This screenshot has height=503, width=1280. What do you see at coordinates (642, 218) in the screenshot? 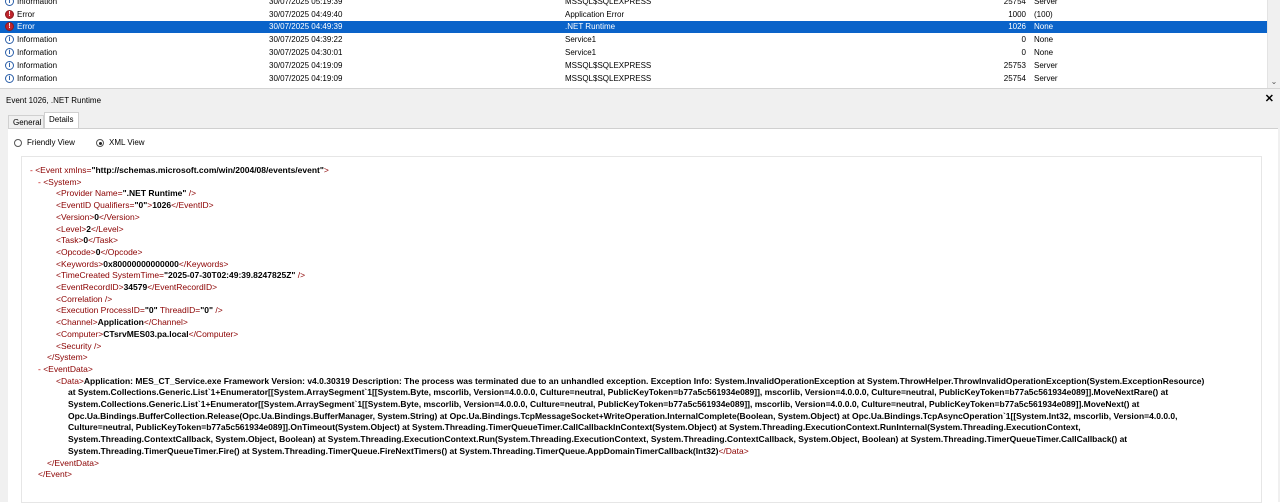
I see `xml-version-line: <Version>0</Version>` at bounding box center [642, 218].